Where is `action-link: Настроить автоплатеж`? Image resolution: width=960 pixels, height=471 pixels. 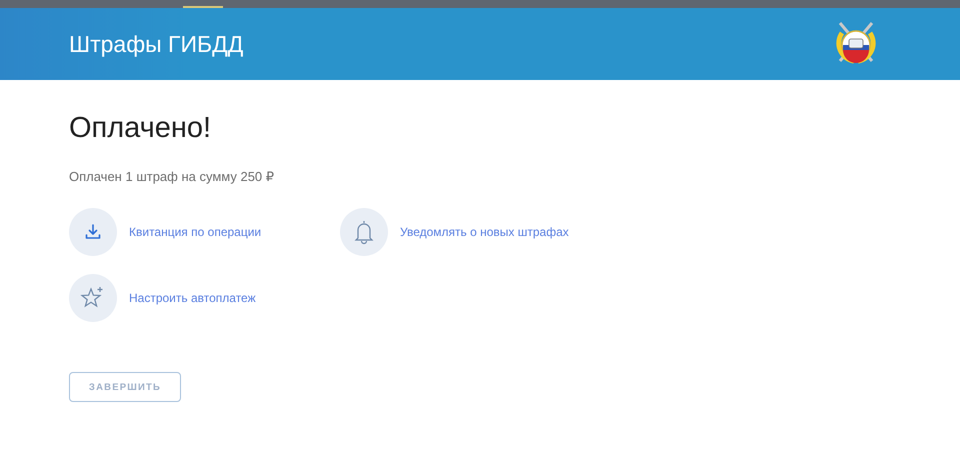 action-link: Настроить автоплатеж is located at coordinates (192, 298).